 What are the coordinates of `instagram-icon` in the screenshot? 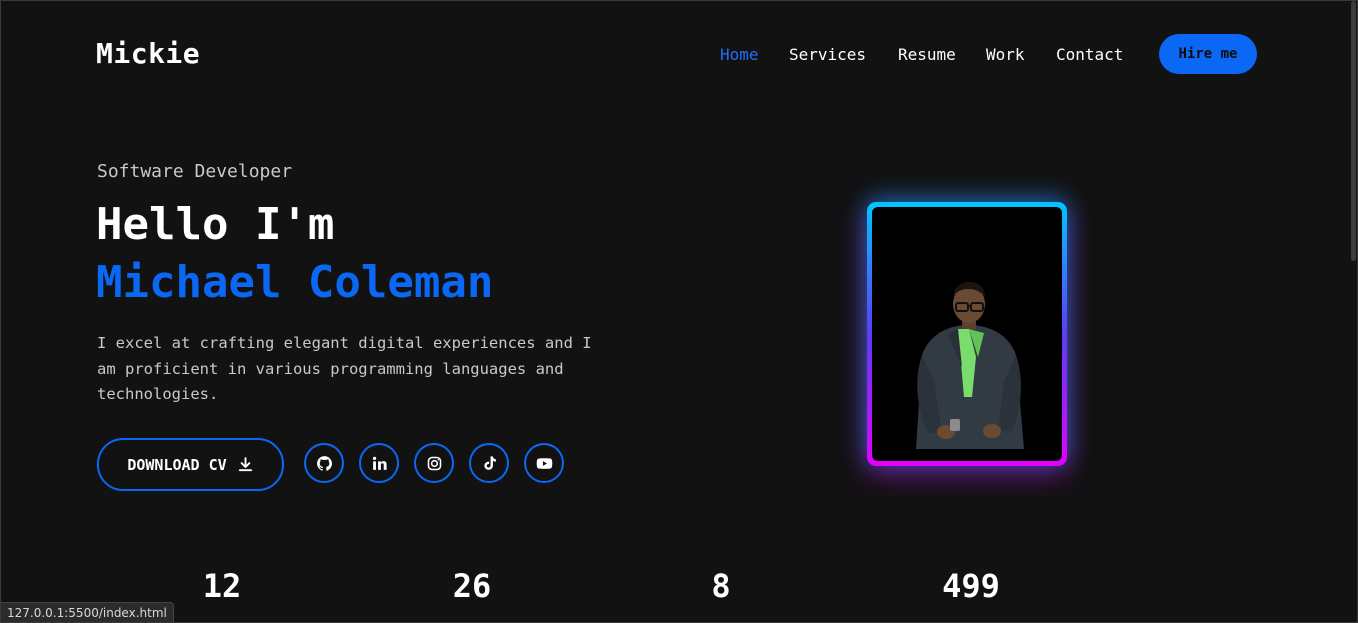 It's located at (434, 463).